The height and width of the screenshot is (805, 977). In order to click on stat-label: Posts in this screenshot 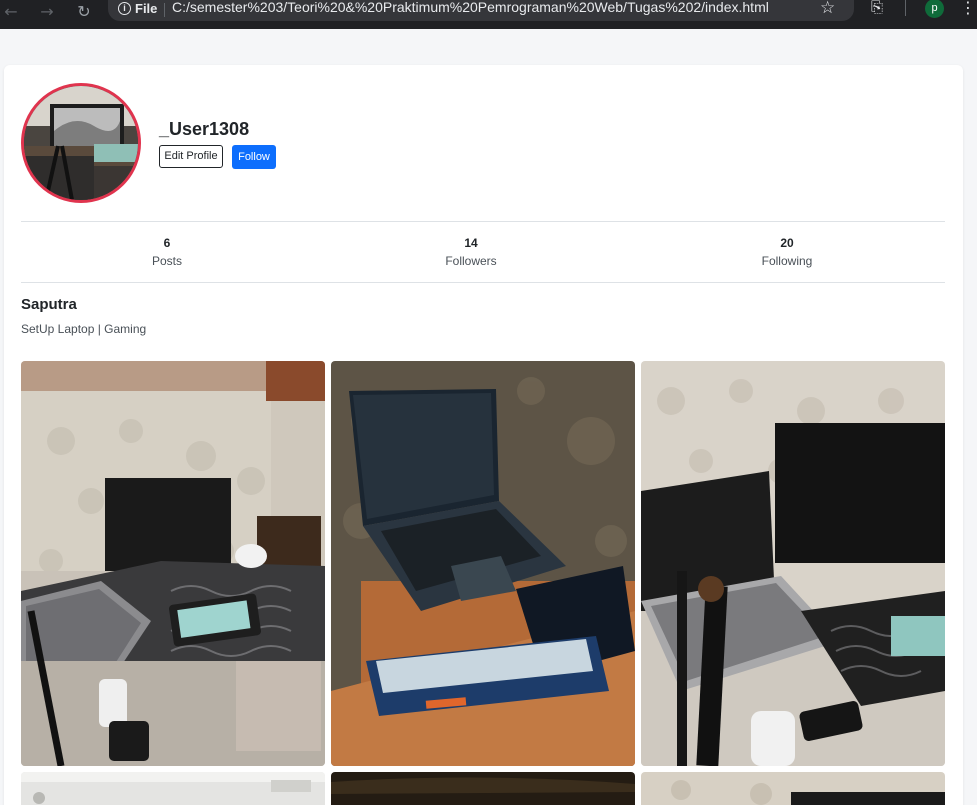, I will do `click(166, 261)`.